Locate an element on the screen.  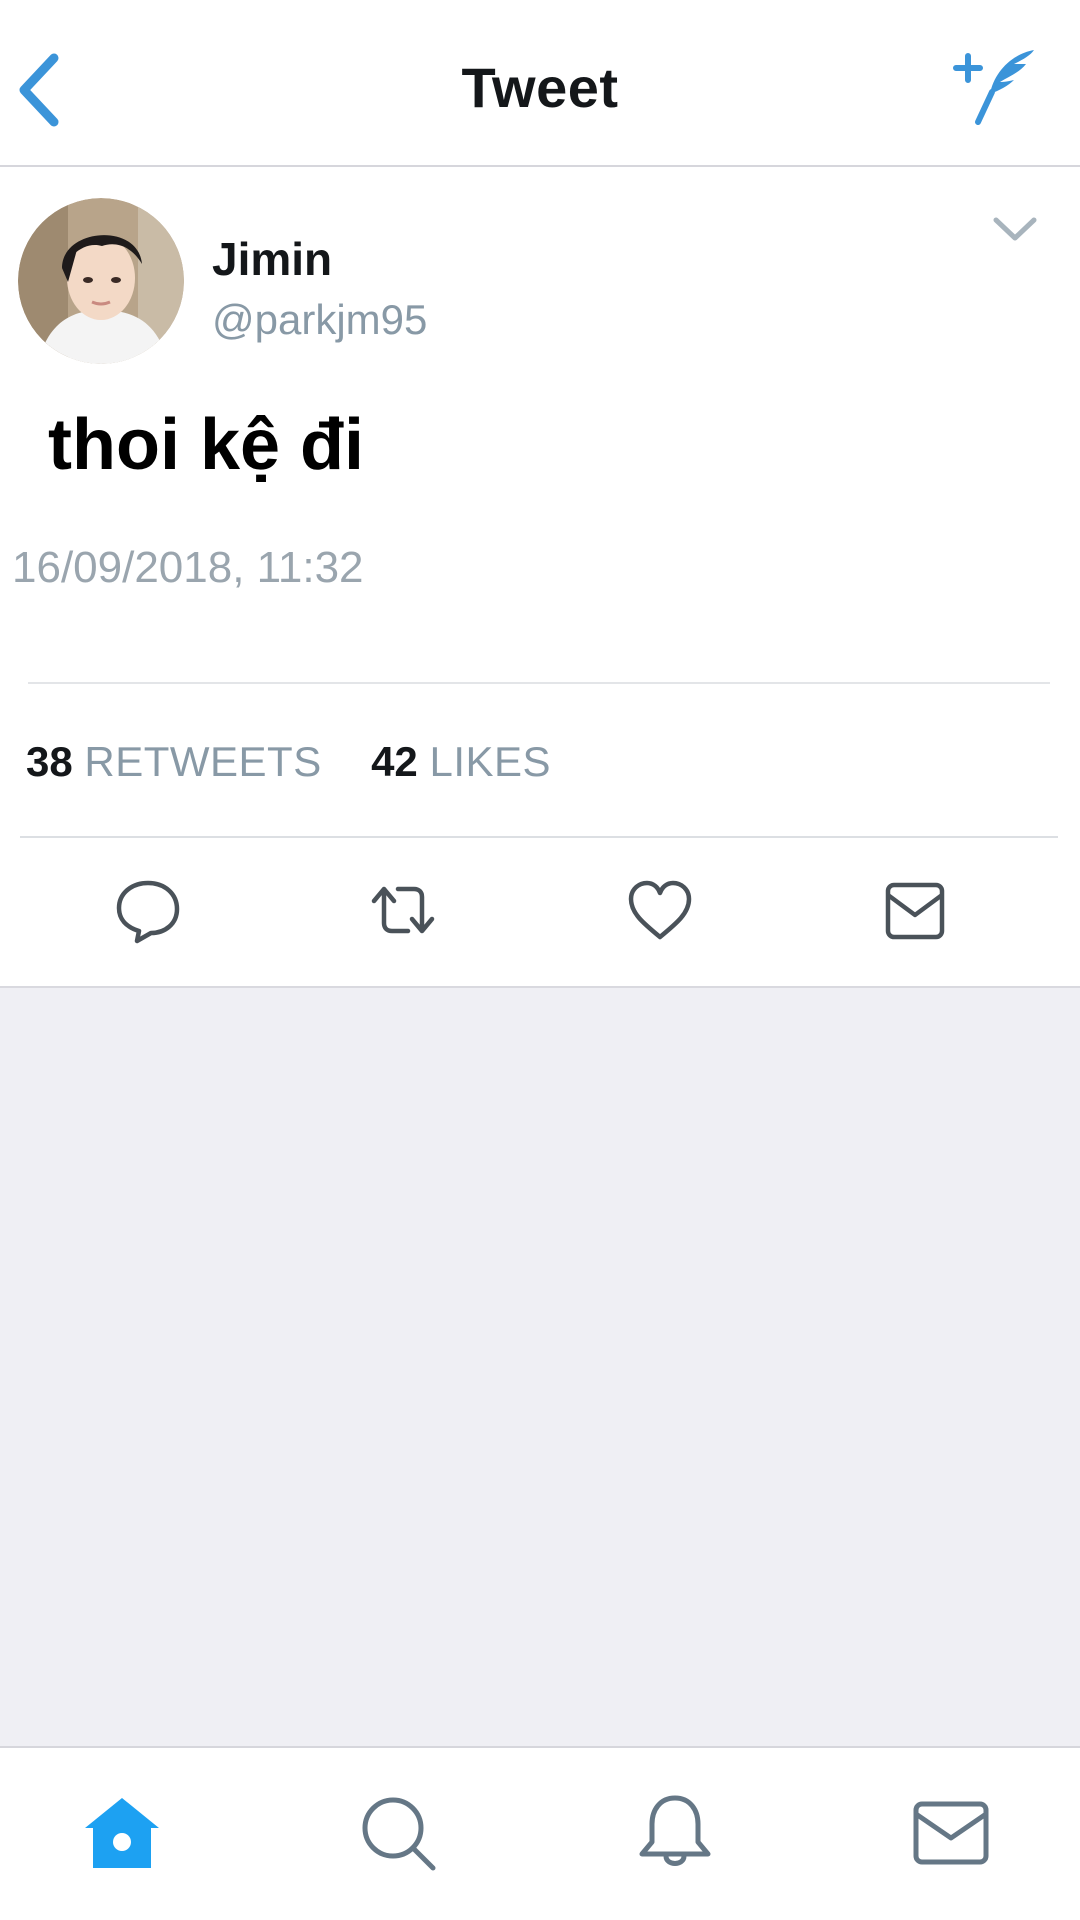
reply-icon is located at coordinates (148, 912).